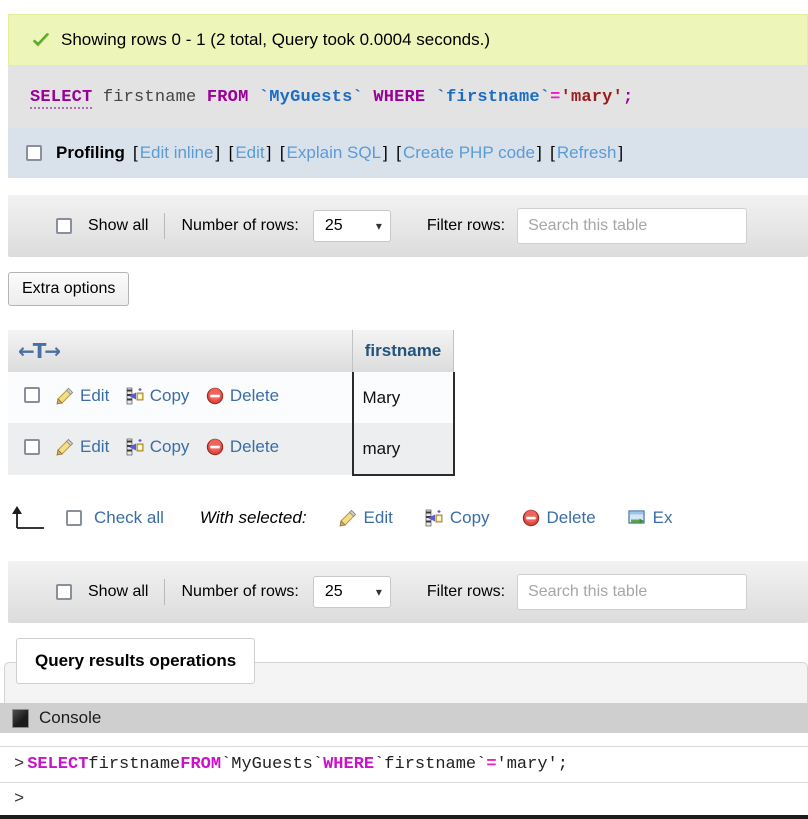 This screenshot has width=808, height=819. What do you see at coordinates (650, 518) in the screenshot?
I see `with-selected-export-link: Ex` at bounding box center [650, 518].